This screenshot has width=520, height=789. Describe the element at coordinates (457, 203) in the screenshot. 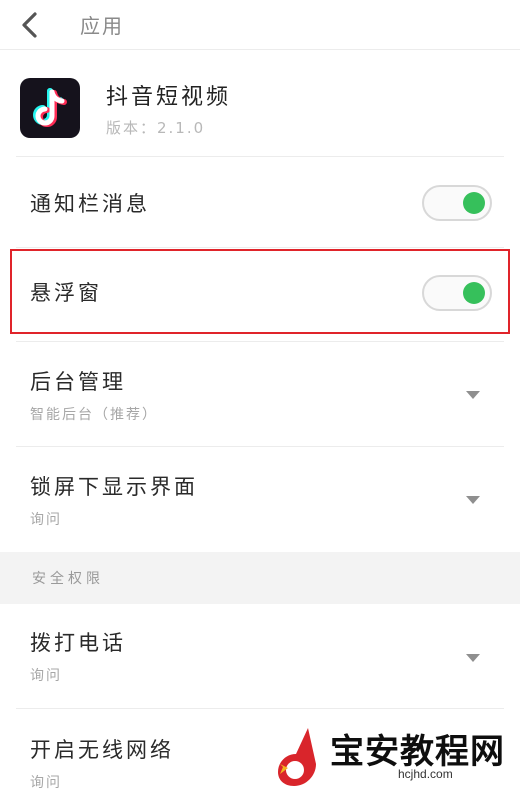

I see `notification-toggle` at that location.